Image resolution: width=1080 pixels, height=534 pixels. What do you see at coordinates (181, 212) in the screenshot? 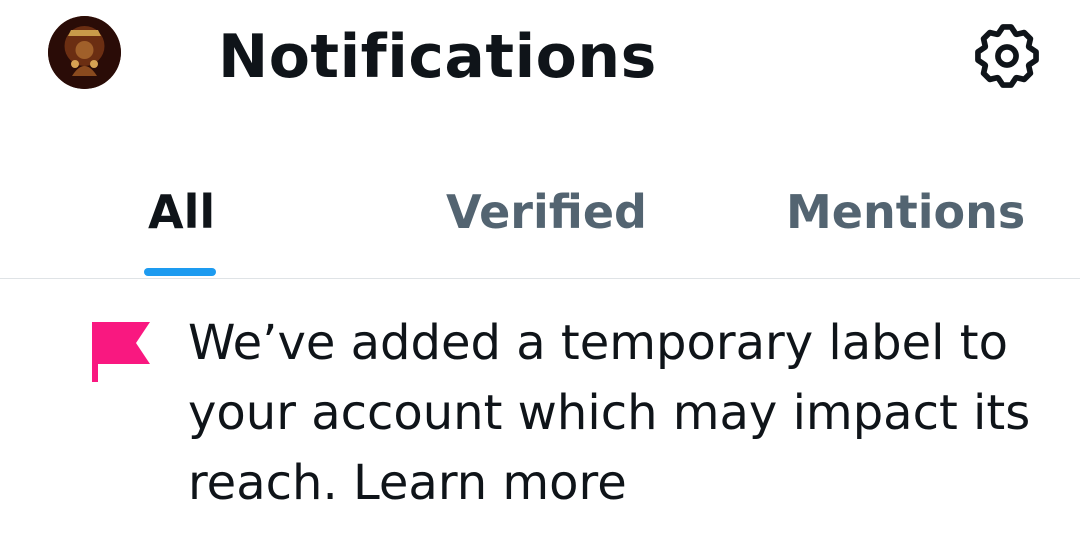
I see `tab-all: All` at bounding box center [181, 212].